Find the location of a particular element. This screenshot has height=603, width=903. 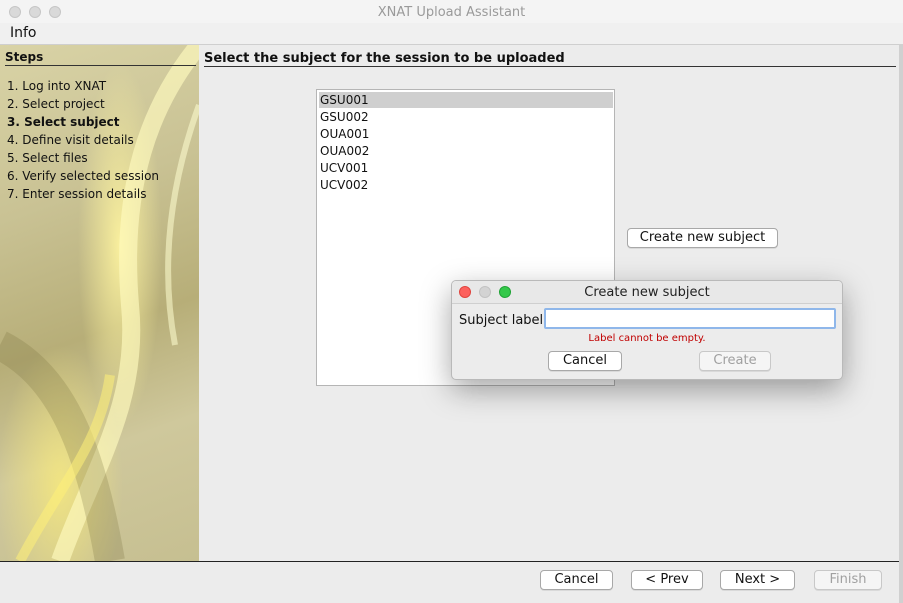

subject-list-item: GSU002 is located at coordinates (466, 117).